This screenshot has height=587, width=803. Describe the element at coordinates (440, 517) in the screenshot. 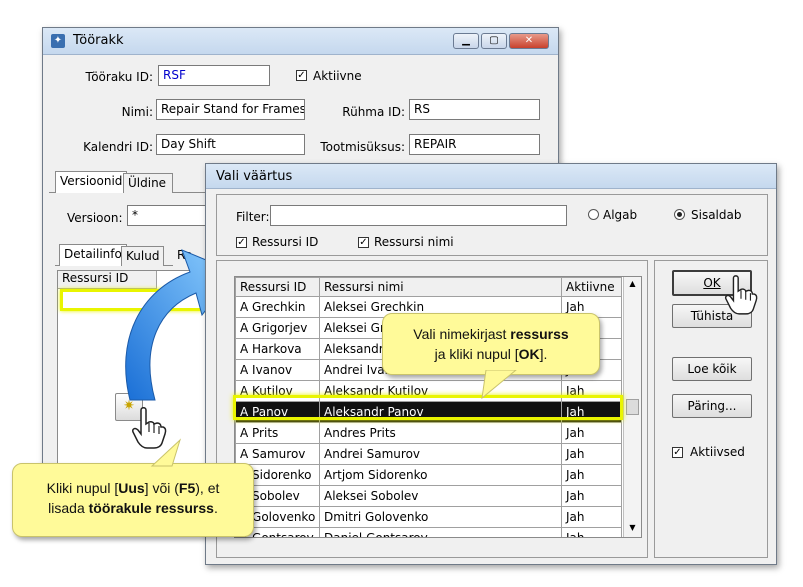

I see `cell-ressursi-nimi: Dmitri Golovenko` at that location.